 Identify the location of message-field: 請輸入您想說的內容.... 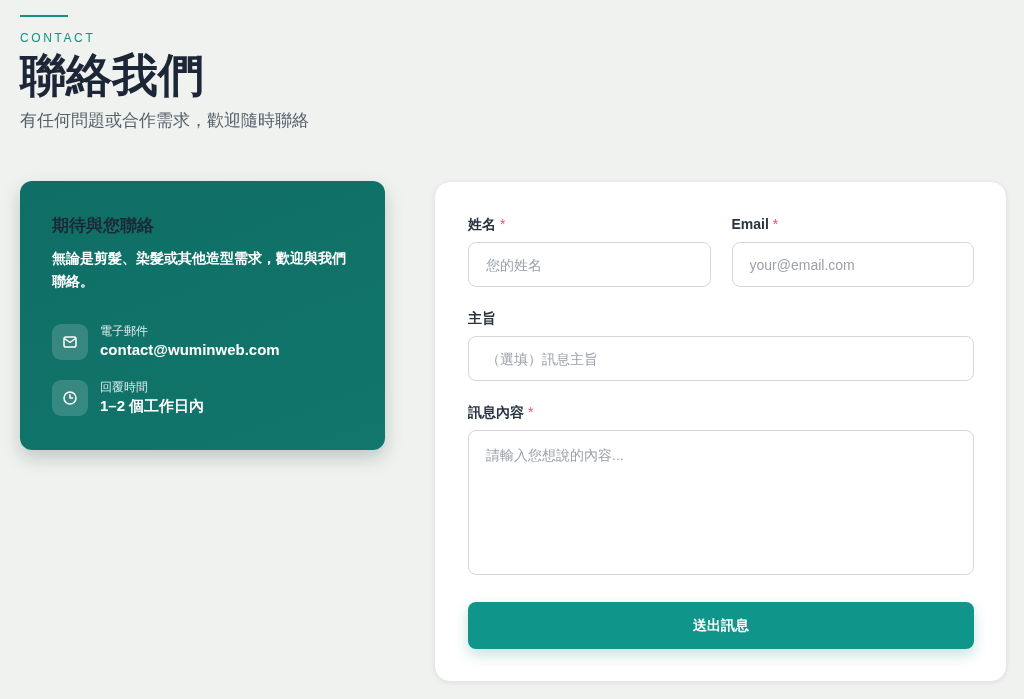
(721, 502).